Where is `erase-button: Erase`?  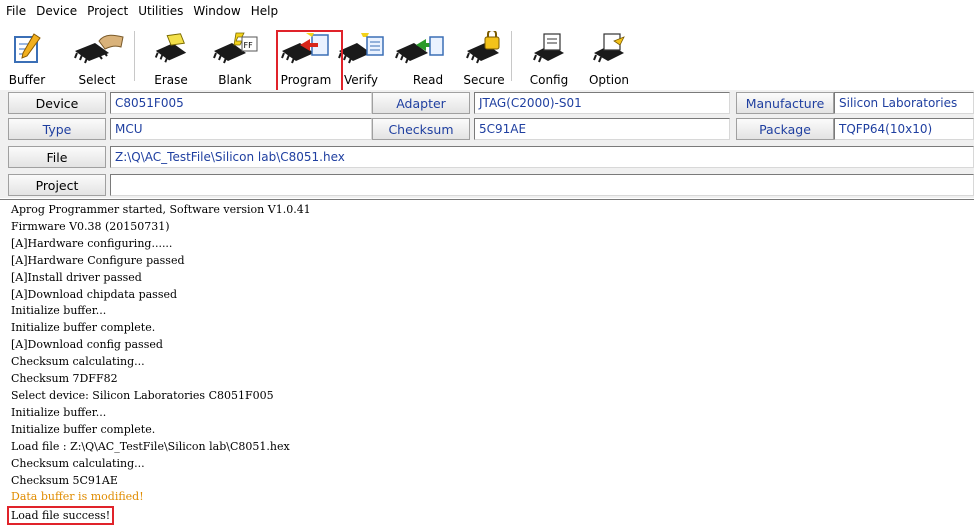
erase-button: Erase is located at coordinates (171, 56).